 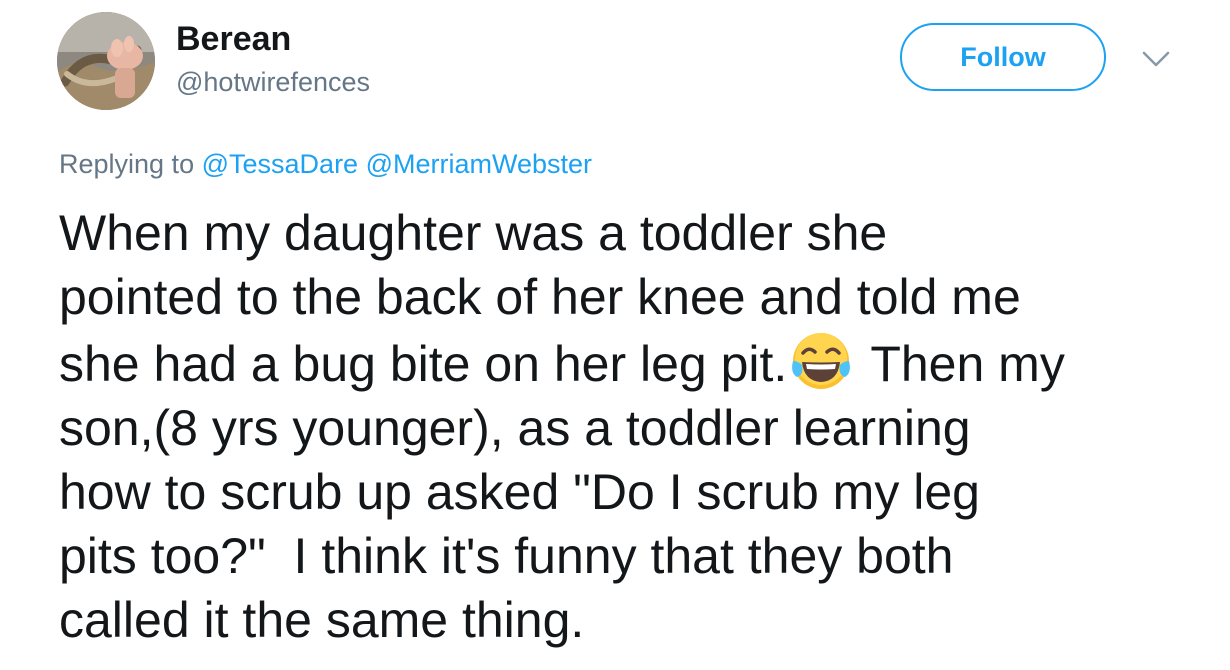 What do you see at coordinates (127, 164) in the screenshot?
I see `replying-to-label: Replying to` at bounding box center [127, 164].